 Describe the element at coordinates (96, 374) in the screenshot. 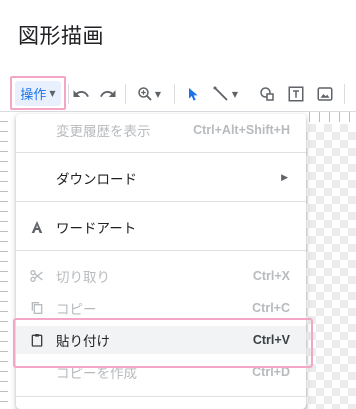

I see `menu-item-label: コピーを作成` at that location.